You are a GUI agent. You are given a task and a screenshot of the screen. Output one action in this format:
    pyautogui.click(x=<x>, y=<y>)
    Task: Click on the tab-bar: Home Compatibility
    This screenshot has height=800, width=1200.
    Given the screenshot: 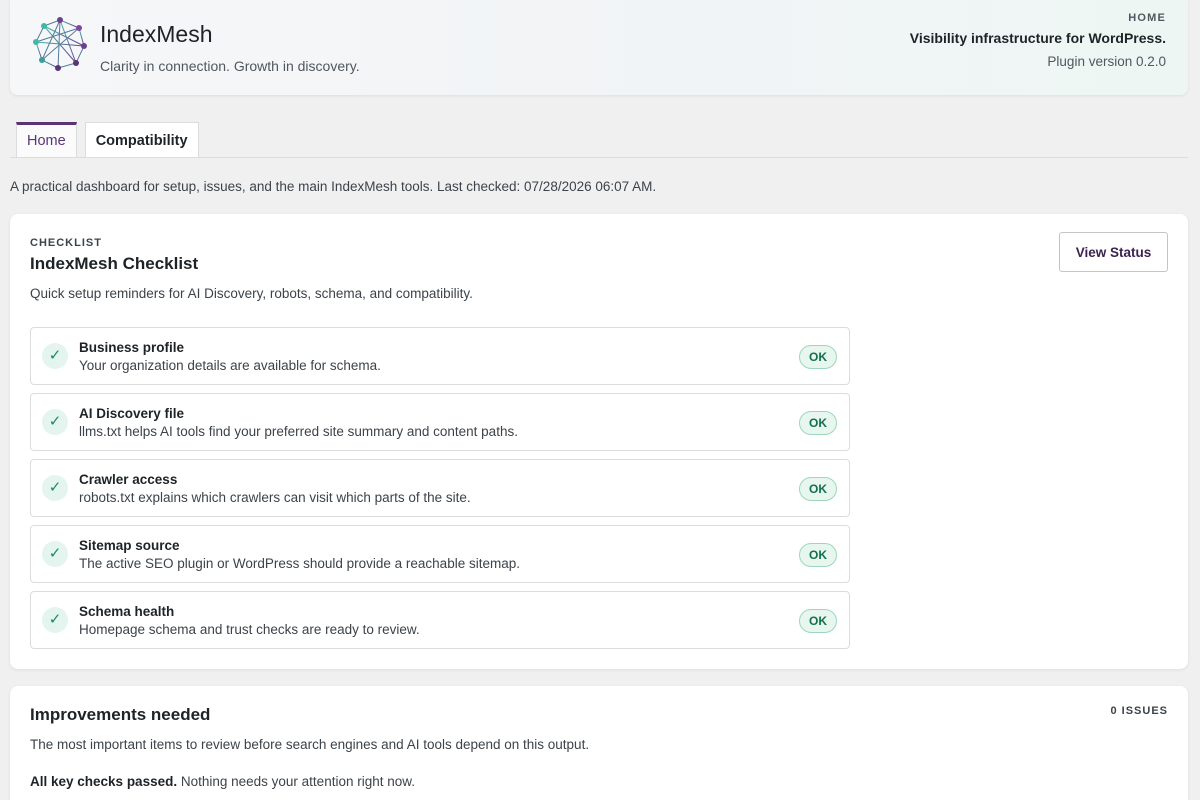 What is the action you would take?
    pyautogui.click(x=111, y=140)
    